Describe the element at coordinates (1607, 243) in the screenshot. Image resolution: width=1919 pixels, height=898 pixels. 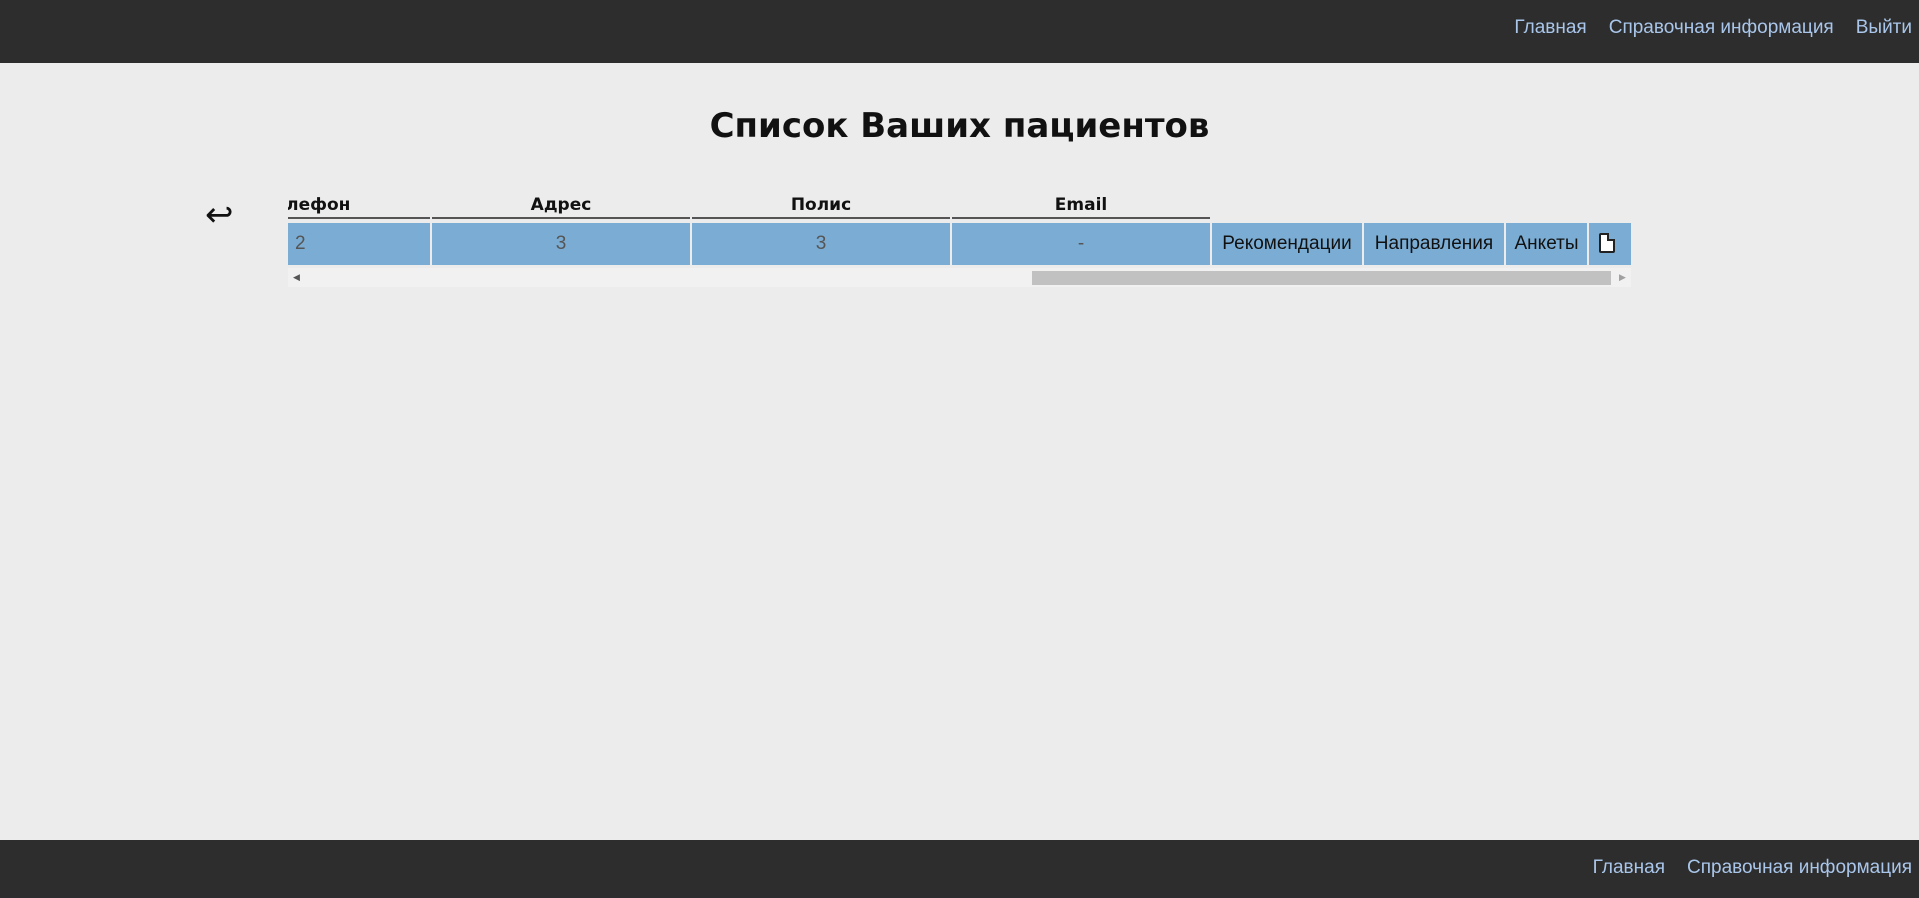
I see `document-icon` at that location.